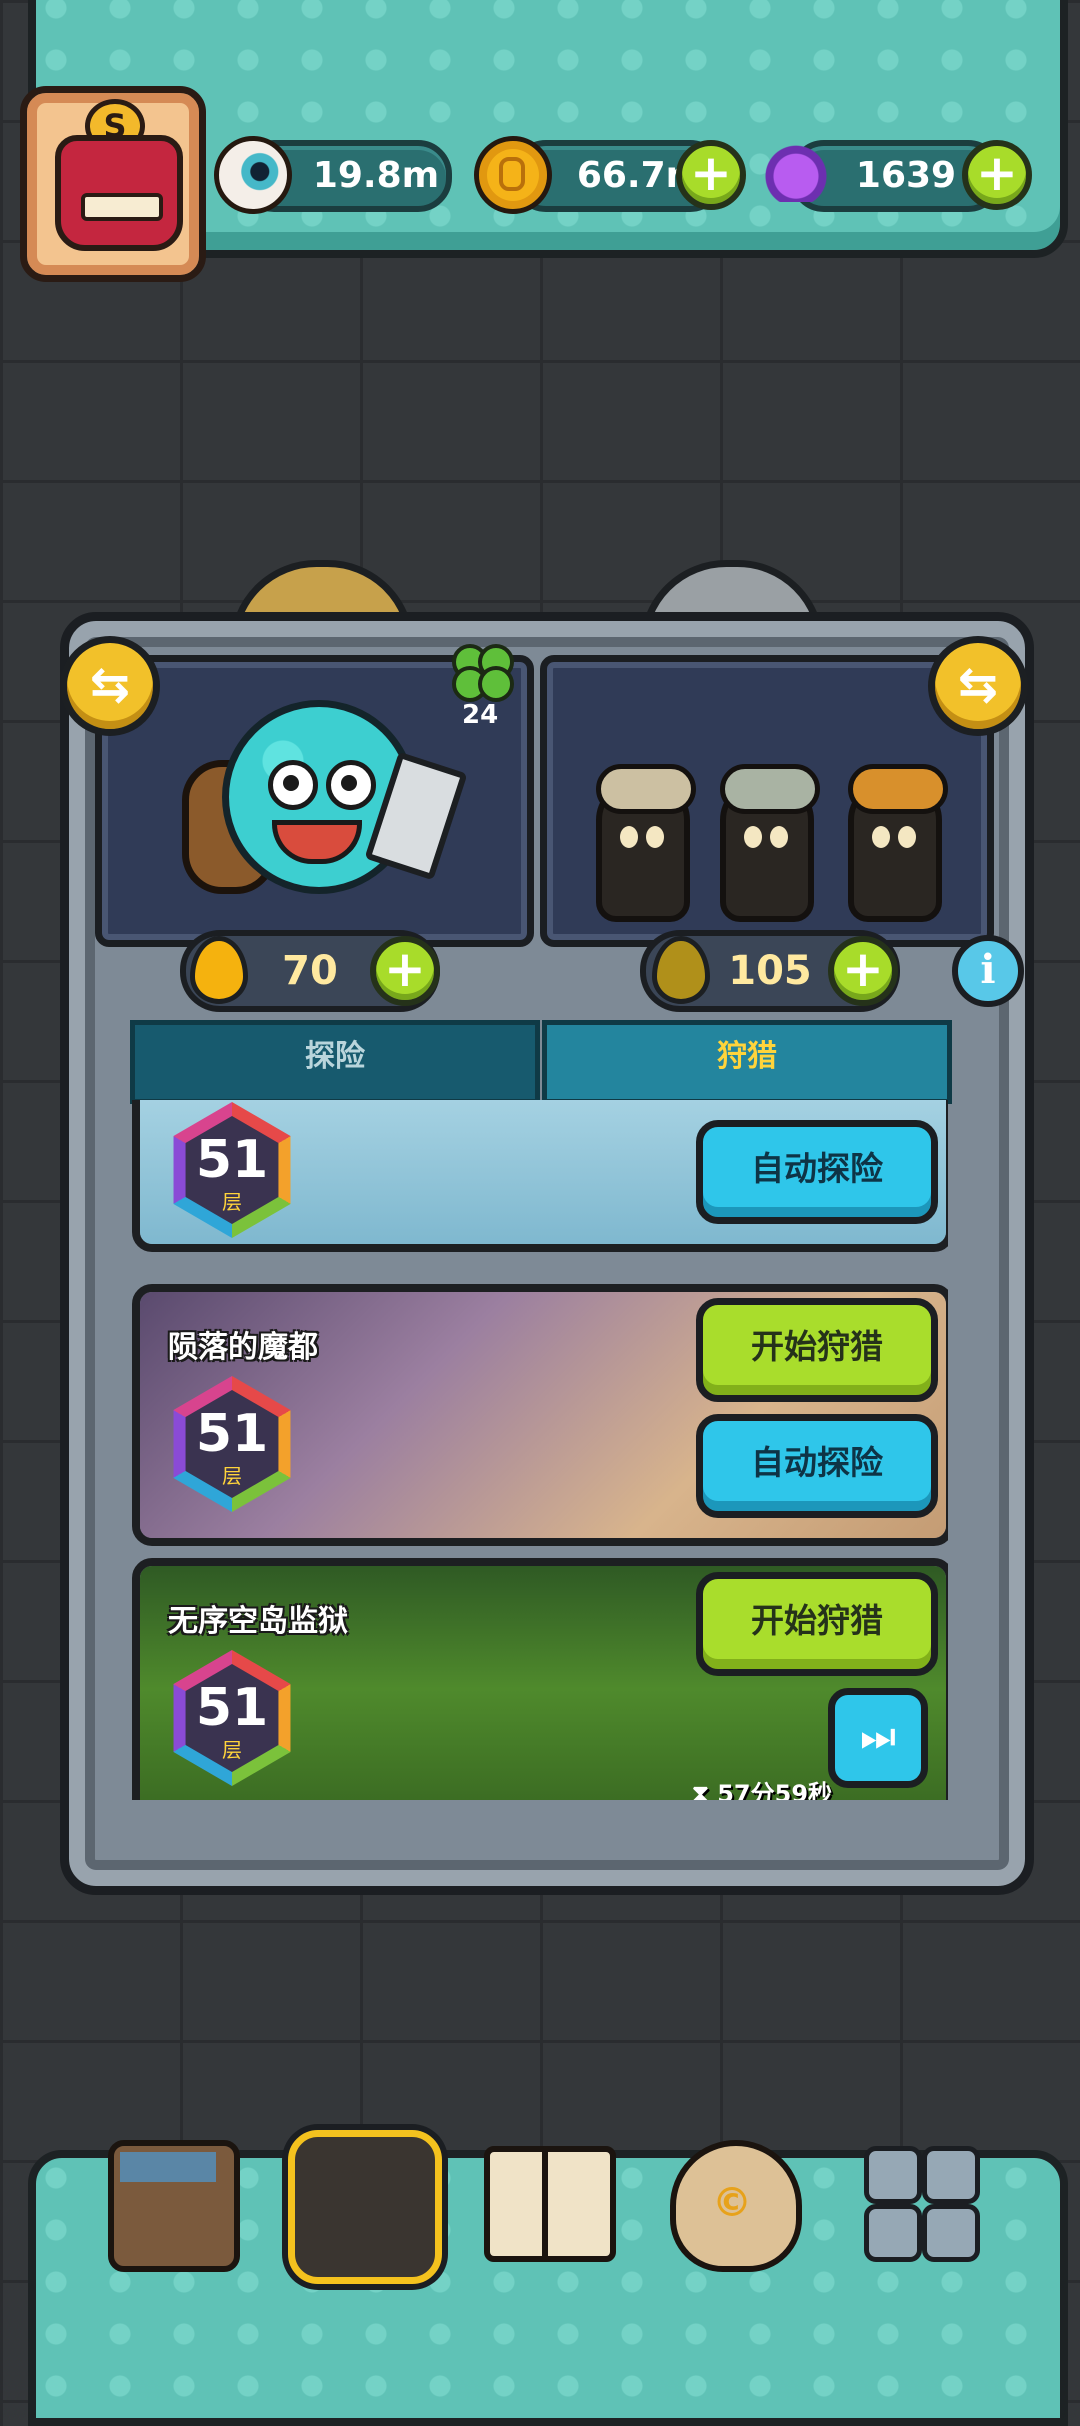 This screenshot has width=1080, height=2426. I want to click on level-name: 陨落的魔都, so click(243, 1347).